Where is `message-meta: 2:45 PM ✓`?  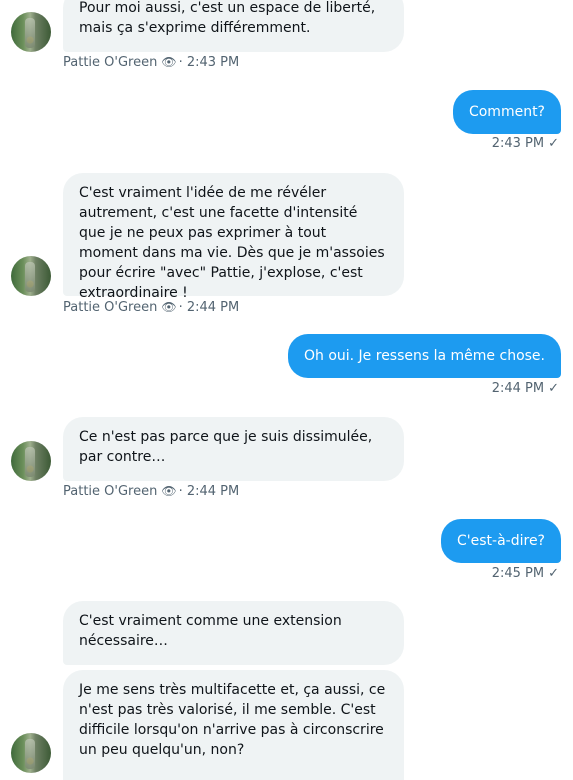
message-meta: 2:45 PM ✓ is located at coordinates (525, 574).